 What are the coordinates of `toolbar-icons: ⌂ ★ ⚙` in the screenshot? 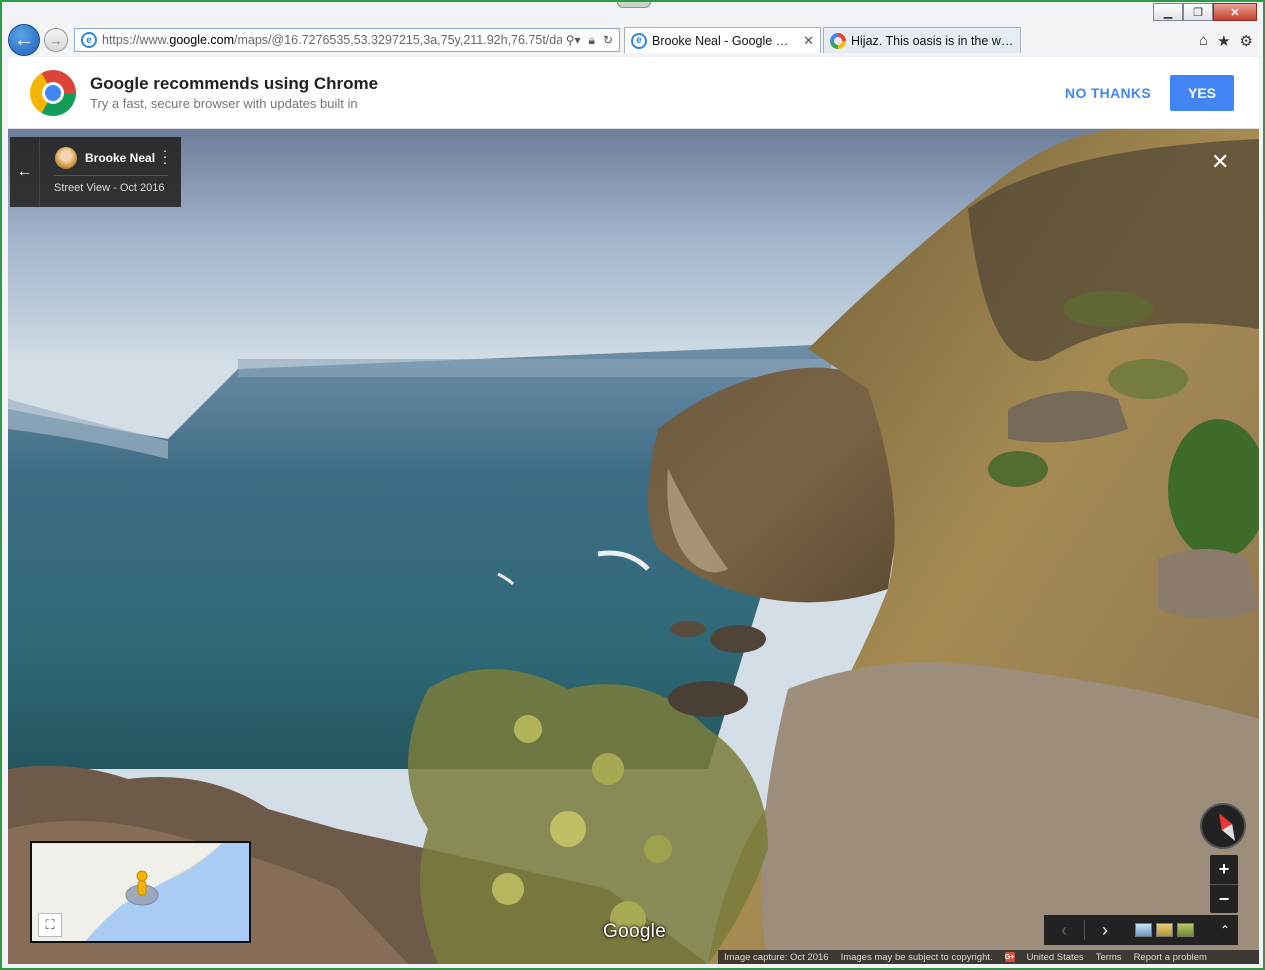 It's located at (1226, 41).